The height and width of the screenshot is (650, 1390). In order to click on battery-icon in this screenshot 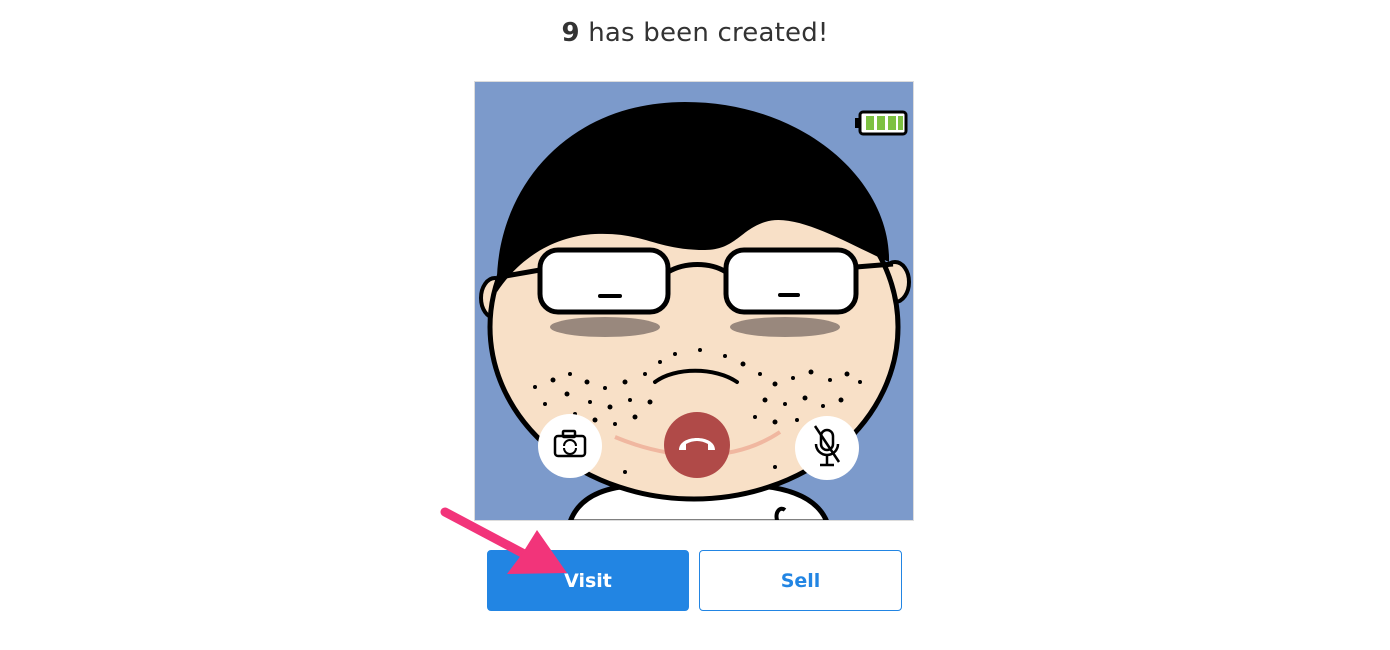, I will do `click(881, 123)`.